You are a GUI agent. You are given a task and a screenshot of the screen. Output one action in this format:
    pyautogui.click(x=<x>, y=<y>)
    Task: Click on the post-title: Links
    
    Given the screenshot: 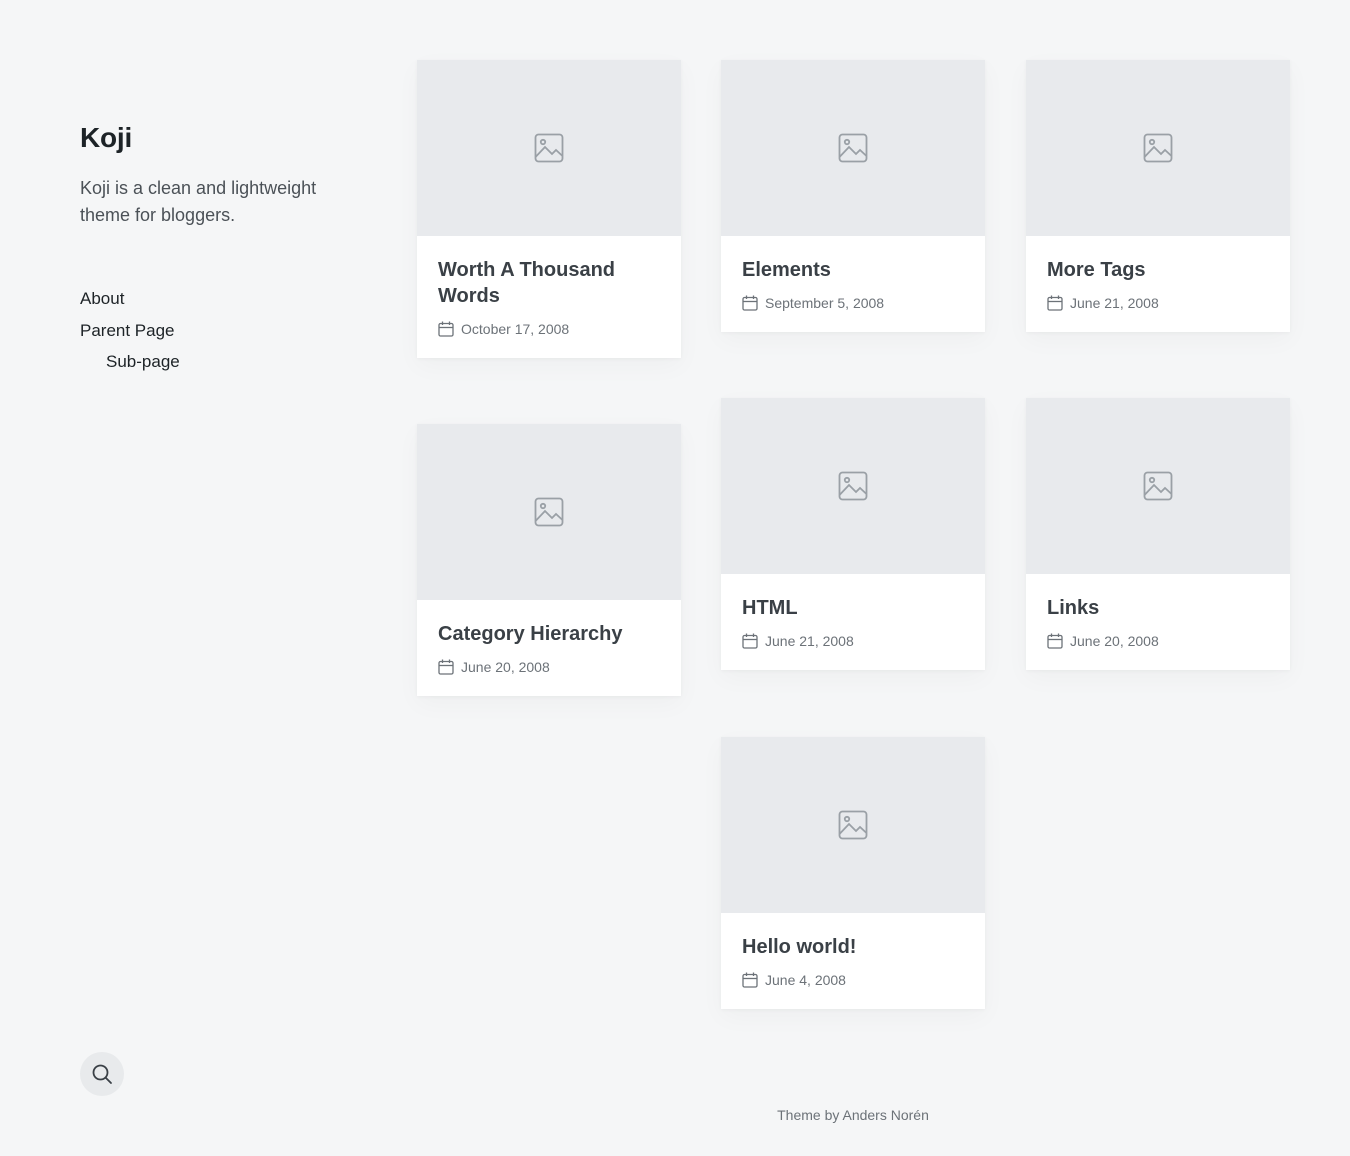 What is the action you would take?
    pyautogui.click(x=1158, y=608)
    